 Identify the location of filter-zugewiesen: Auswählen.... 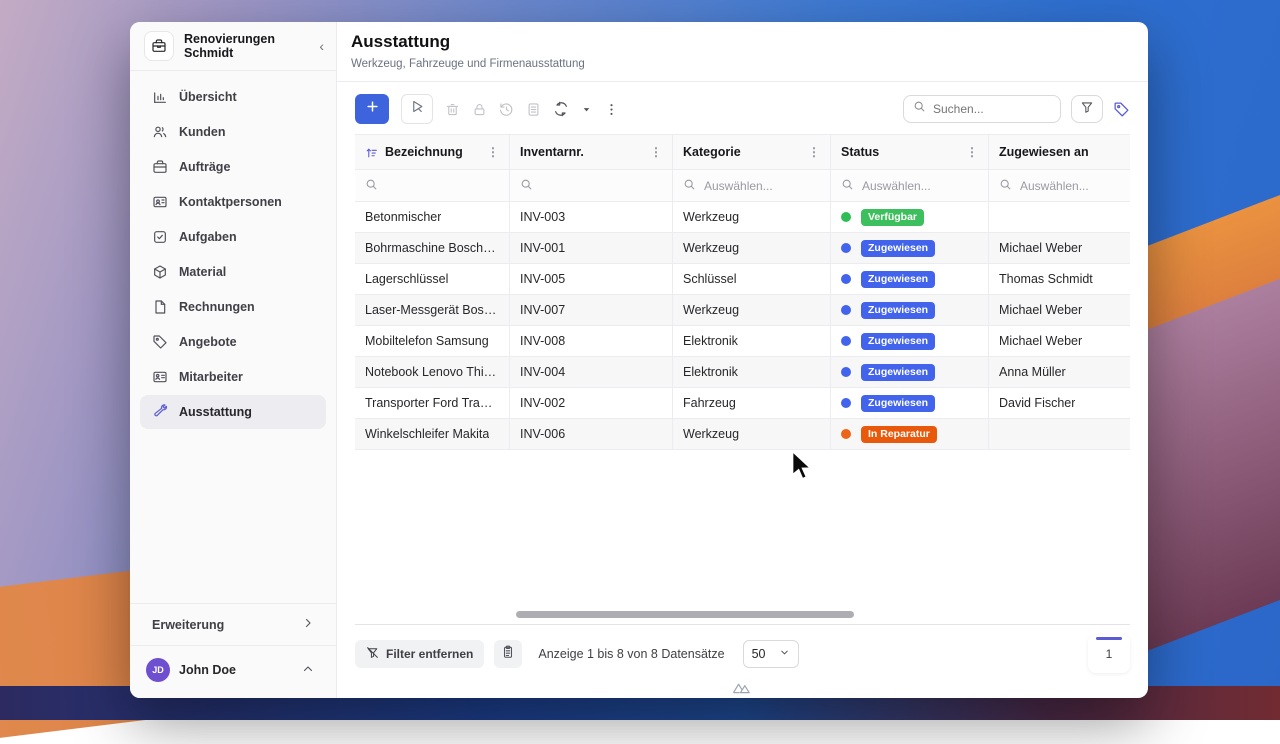
(1059, 186).